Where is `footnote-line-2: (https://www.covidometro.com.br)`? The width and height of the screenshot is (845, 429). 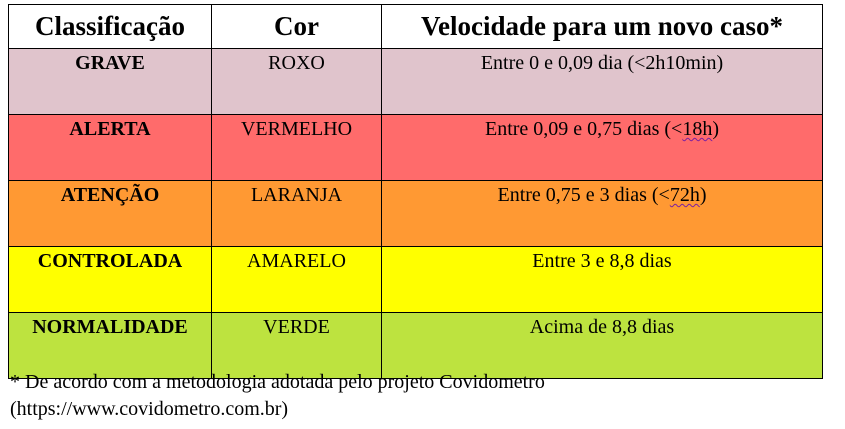
footnote-line-2: (https://www.covidometro.com.br) is located at coordinates (149, 409).